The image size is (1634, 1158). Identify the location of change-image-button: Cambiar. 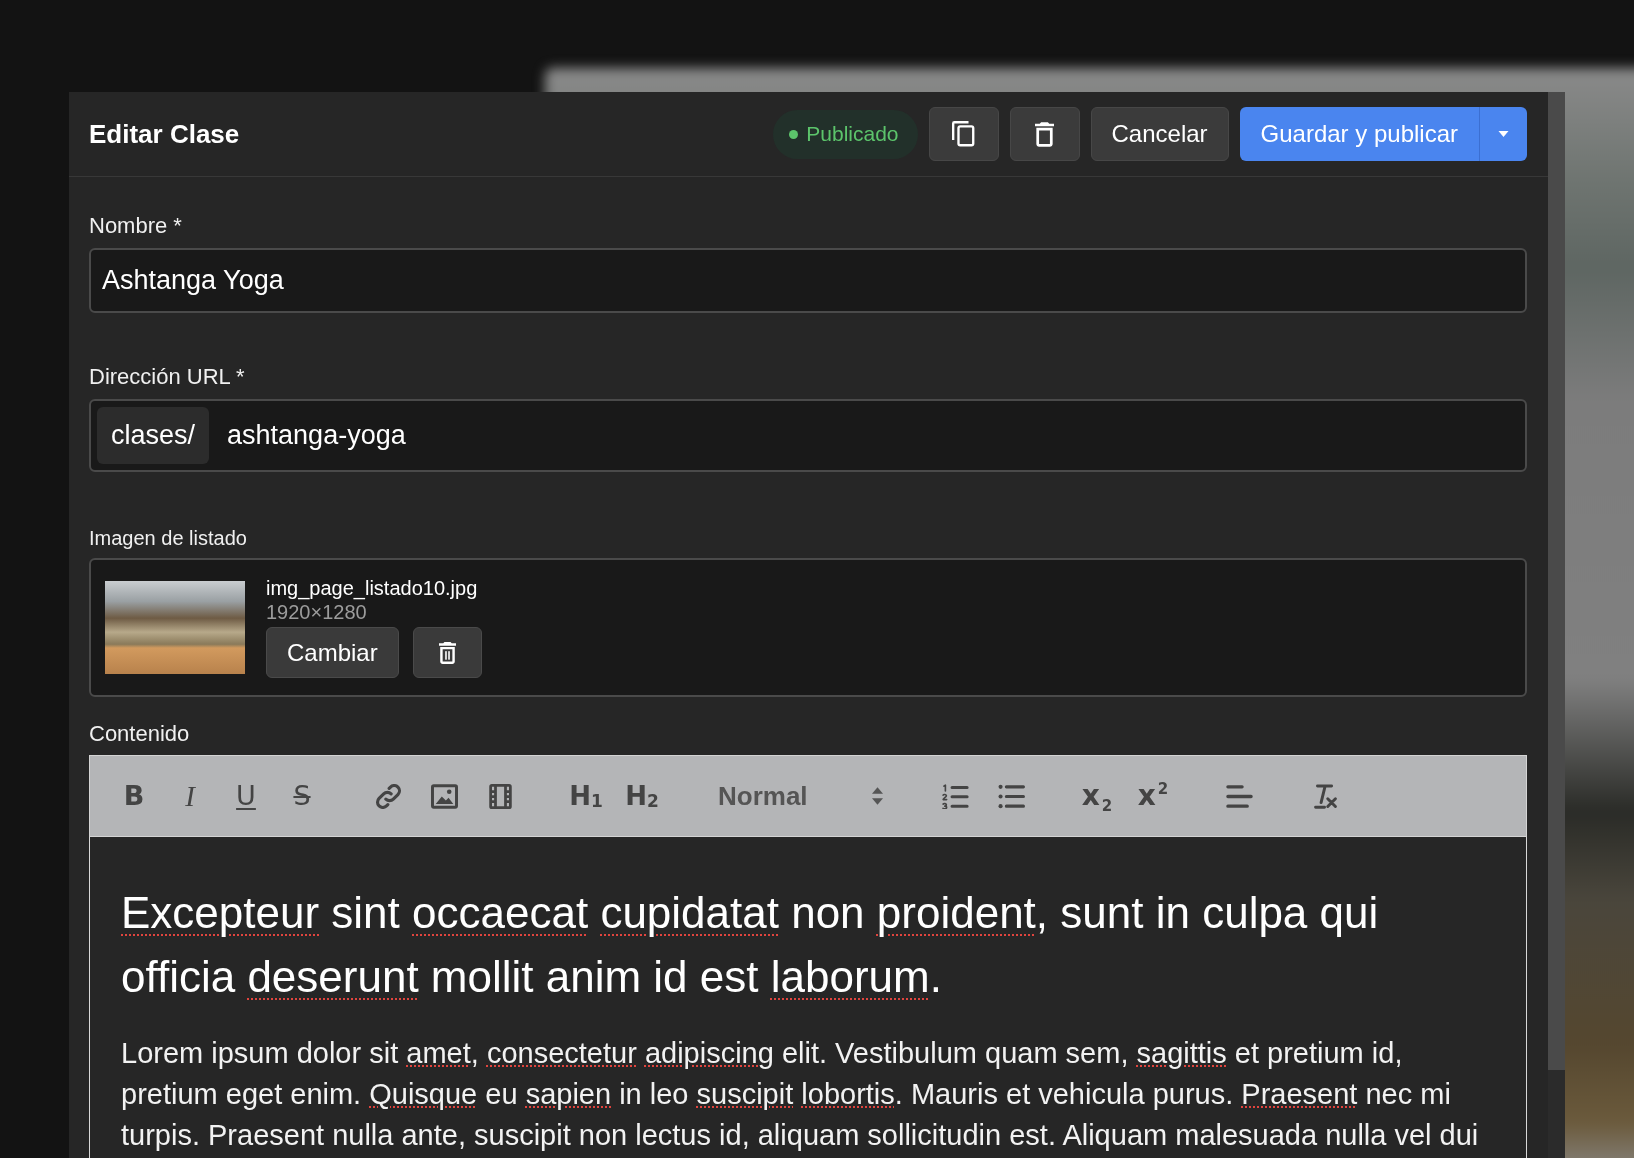
(332, 652).